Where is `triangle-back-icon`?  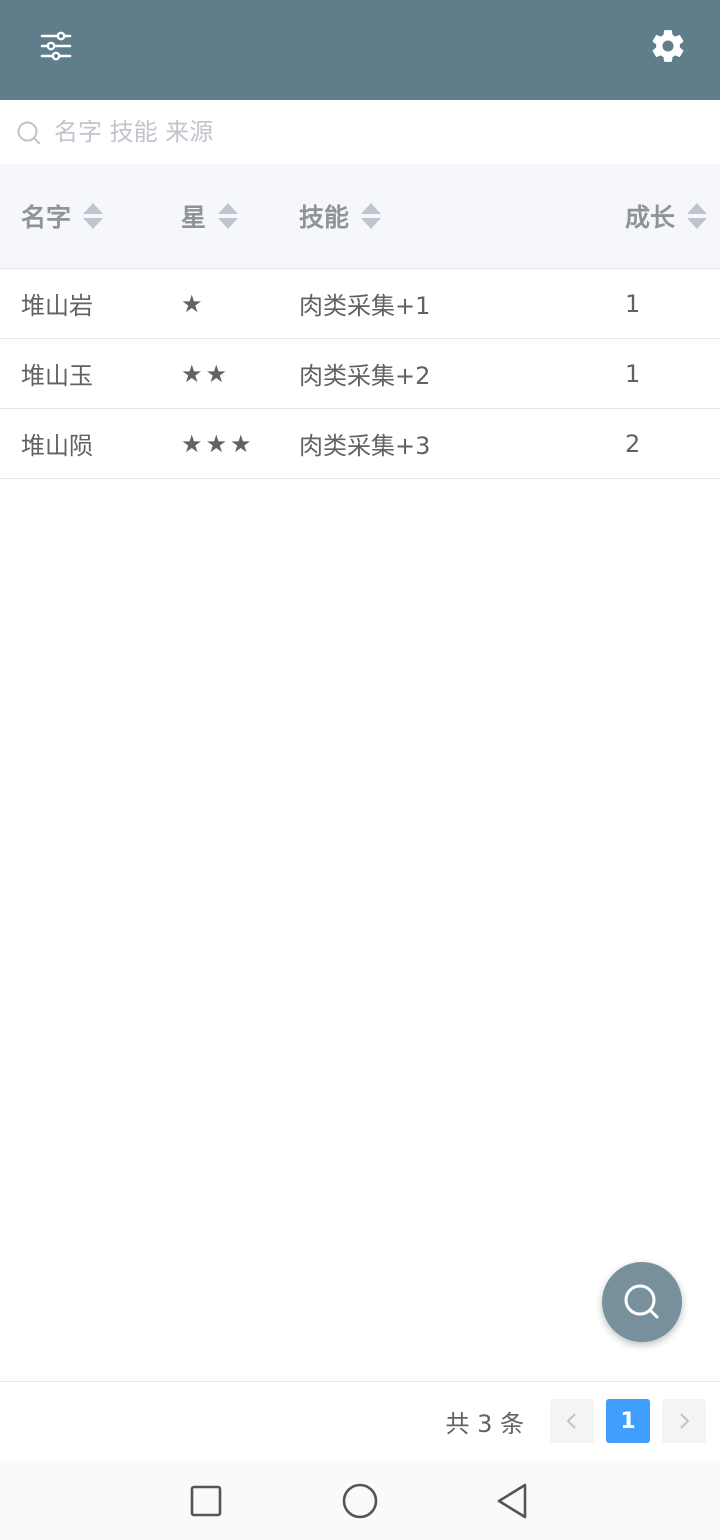 triangle-back-icon is located at coordinates (512, 1501).